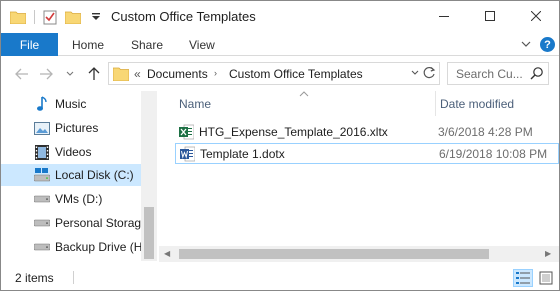 Image resolution: width=560 pixels, height=291 pixels. I want to click on tab-file: File, so click(29, 44).